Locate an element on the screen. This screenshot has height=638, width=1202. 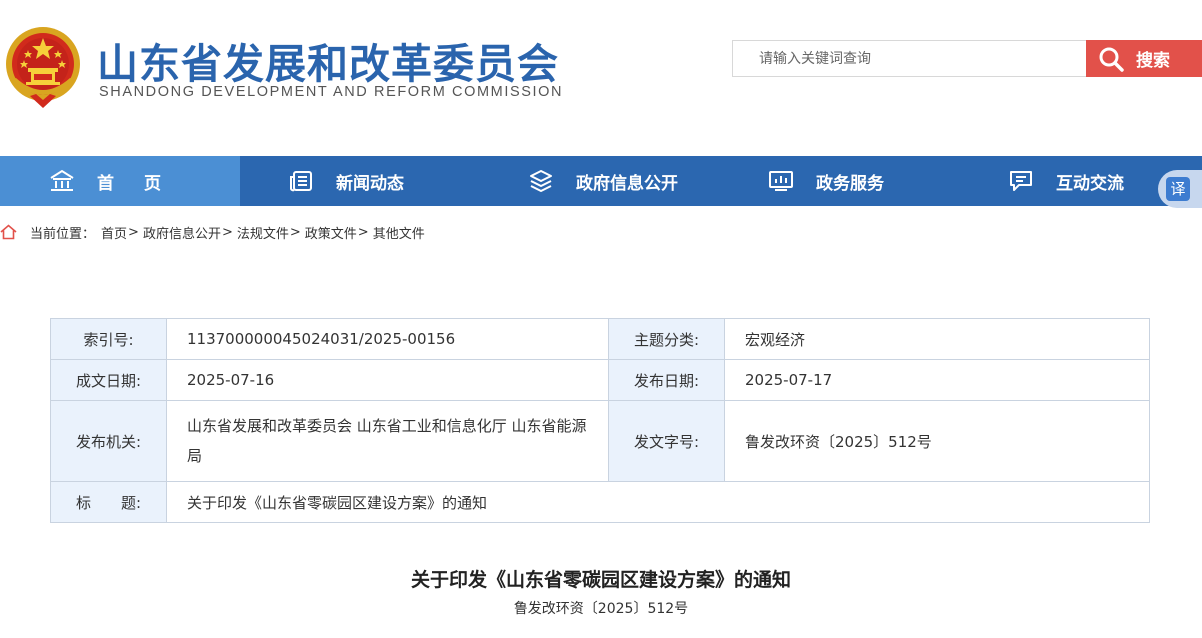
national-emblem-icon is located at coordinates (43, 66).